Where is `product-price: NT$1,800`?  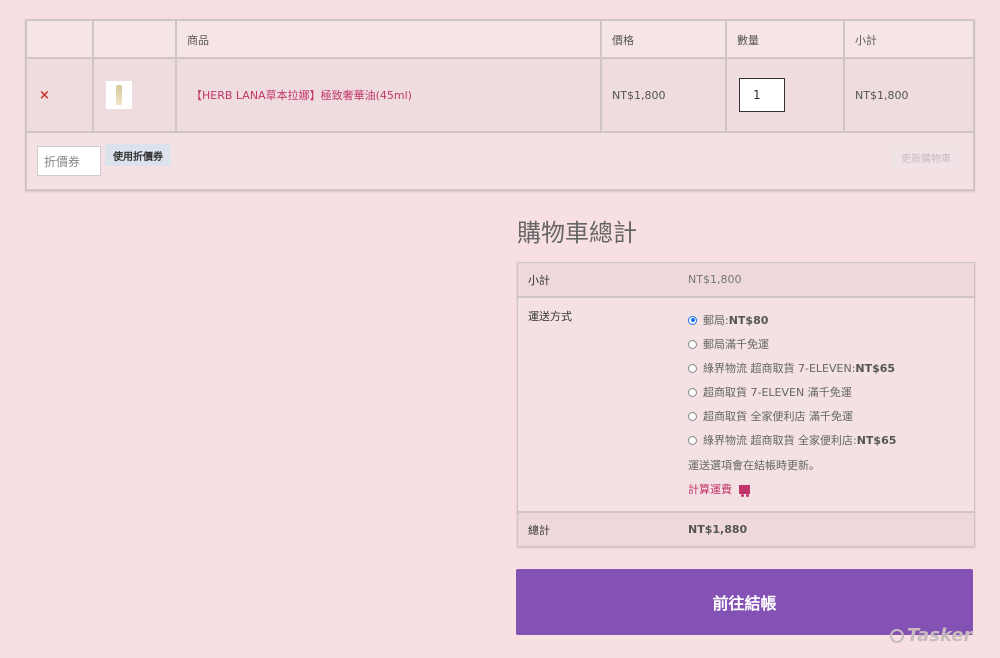
product-price: NT$1,800 is located at coordinates (639, 95).